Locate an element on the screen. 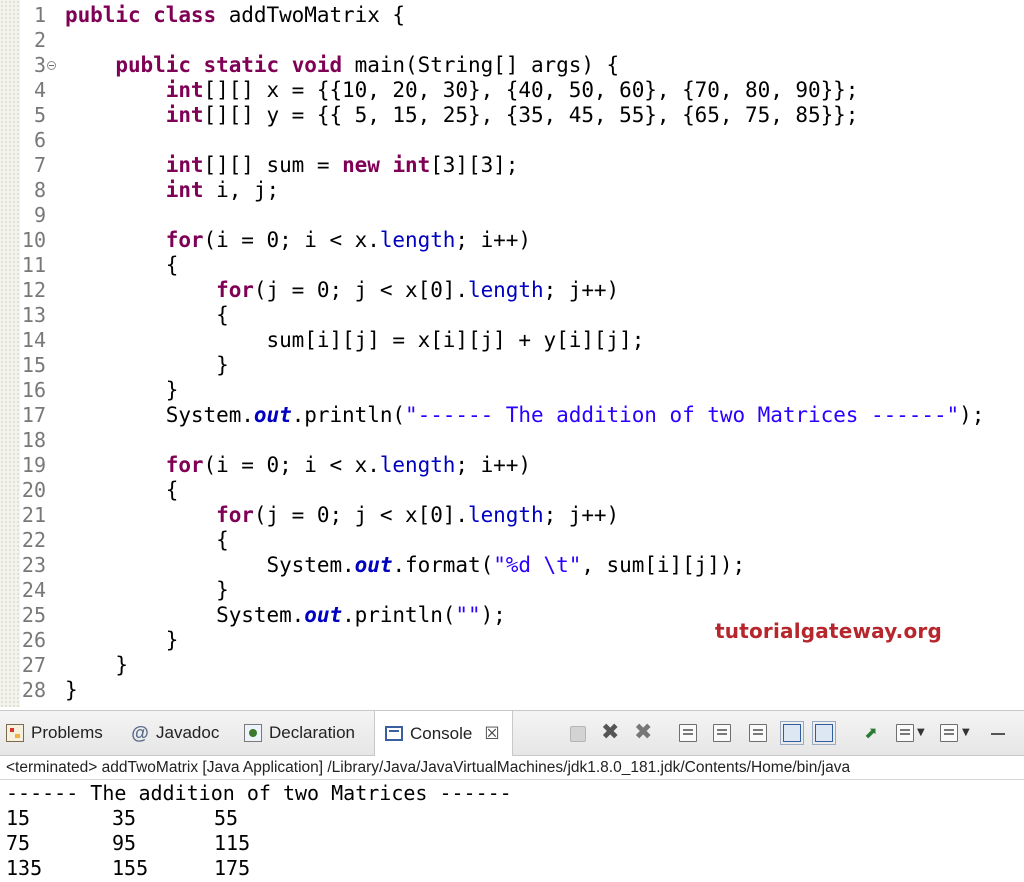 The image size is (1024, 882). code-line: 13 { is located at coordinates (512, 315).